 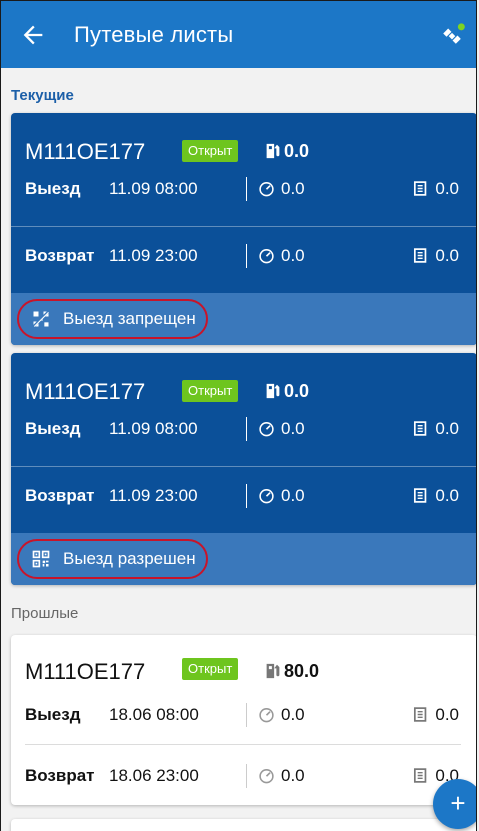 I want to click on section-current-heading: Текущие, so click(x=42, y=95).